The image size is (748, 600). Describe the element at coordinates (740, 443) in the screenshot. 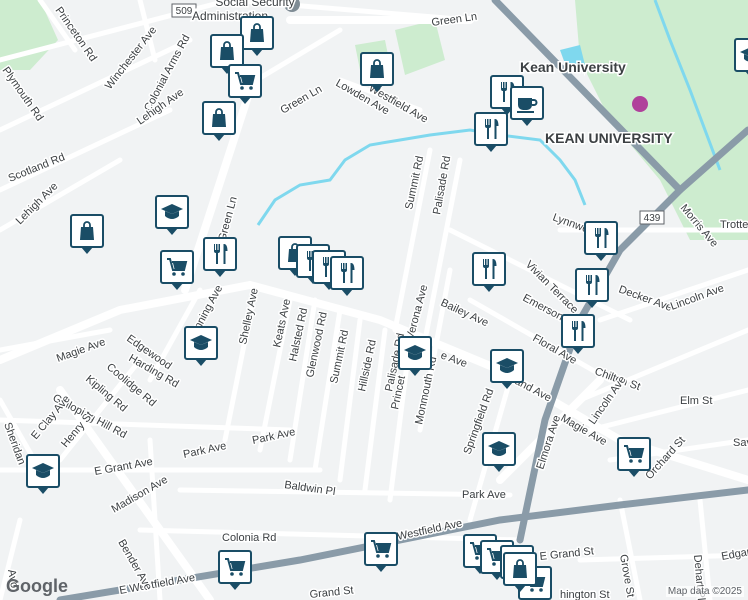

I see `svg-text: Sav` at that location.